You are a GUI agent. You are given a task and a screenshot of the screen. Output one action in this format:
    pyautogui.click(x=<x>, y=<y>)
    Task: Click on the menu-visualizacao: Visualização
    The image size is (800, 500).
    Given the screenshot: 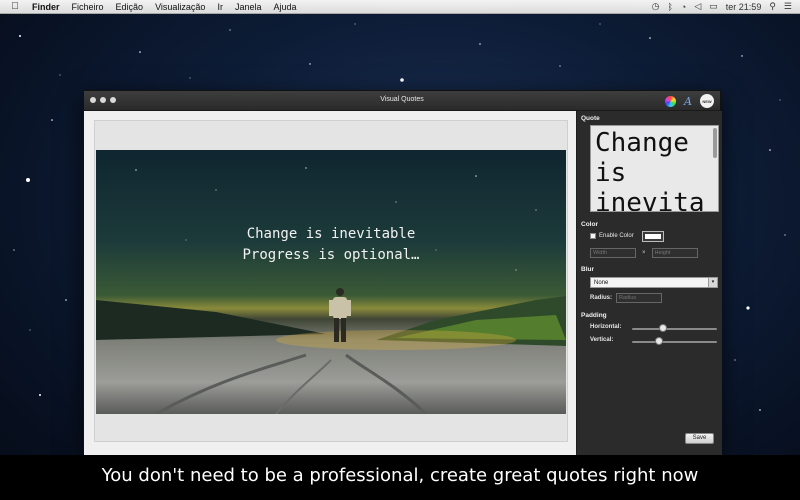 What is the action you would take?
    pyautogui.click(x=180, y=7)
    